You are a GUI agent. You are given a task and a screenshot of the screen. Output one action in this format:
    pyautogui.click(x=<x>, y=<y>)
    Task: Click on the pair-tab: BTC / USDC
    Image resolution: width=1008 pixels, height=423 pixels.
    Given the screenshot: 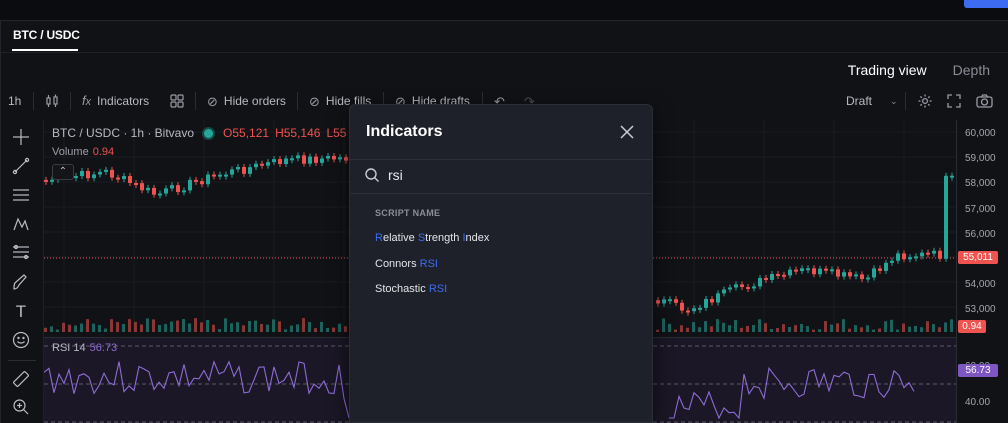 What is the action you would take?
    pyautogui.click(x=46, y=35)
    